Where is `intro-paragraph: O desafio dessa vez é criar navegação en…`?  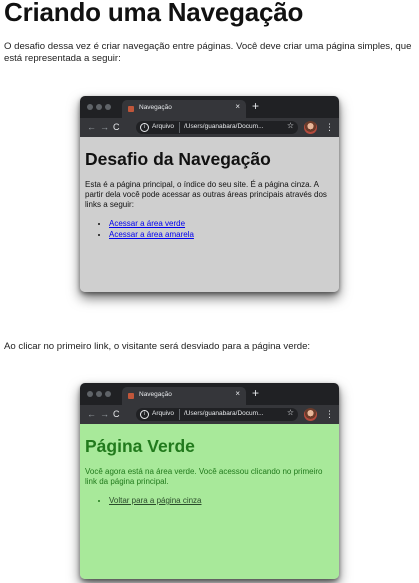 intro-paragraph: O desafio dessa vez é criar navegação en… is located at coordinates (208, 52).